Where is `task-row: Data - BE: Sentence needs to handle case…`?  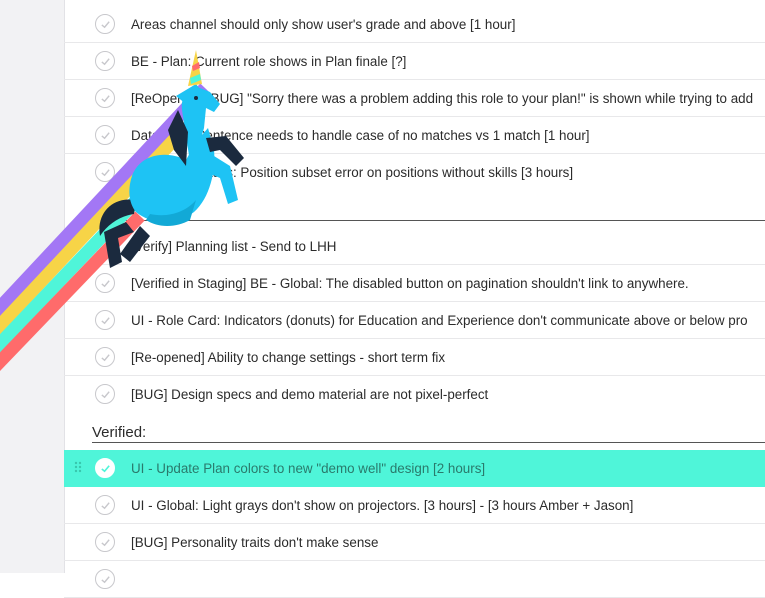 task-row: Data - BE: Sentence needs to handle case… is located at coordinates (414, 135).